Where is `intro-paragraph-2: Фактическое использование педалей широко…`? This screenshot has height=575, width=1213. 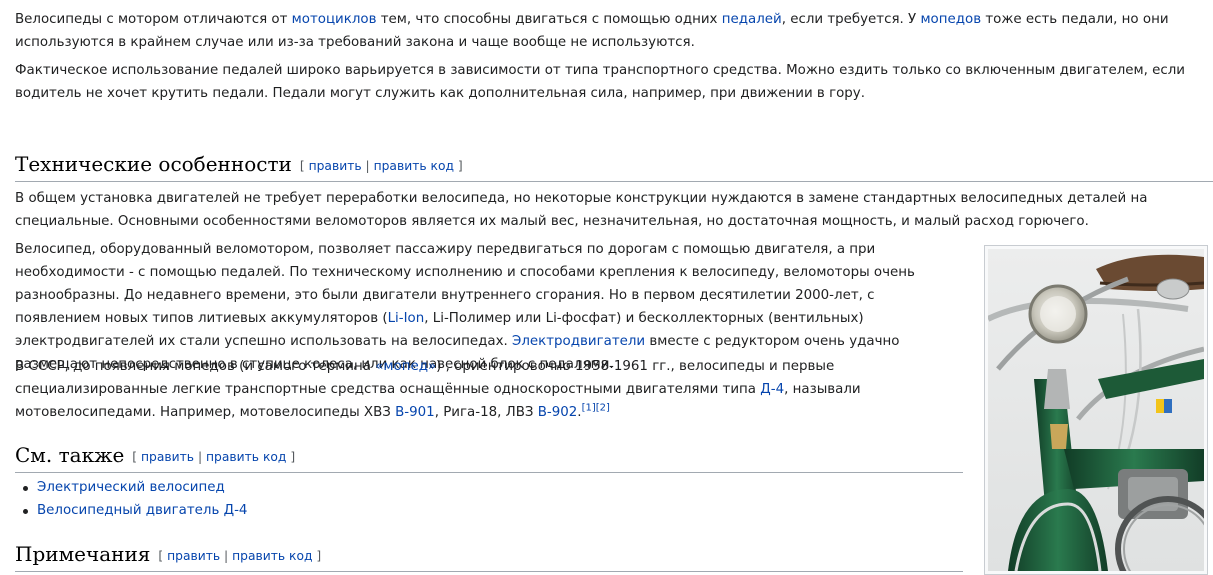 intro-paragraph-2: Фактическое использование педалей широко… is located at coordinates (600, 82).